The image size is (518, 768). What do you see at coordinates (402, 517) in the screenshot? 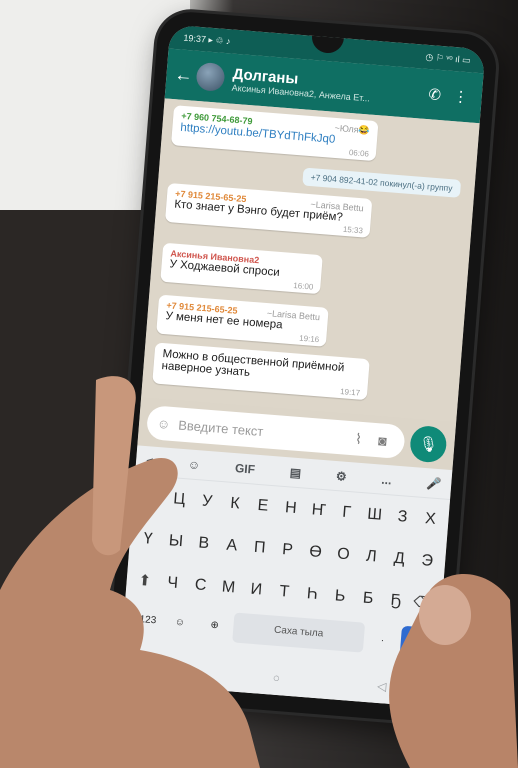
I see `key: З` at bounding box center [402, 517].